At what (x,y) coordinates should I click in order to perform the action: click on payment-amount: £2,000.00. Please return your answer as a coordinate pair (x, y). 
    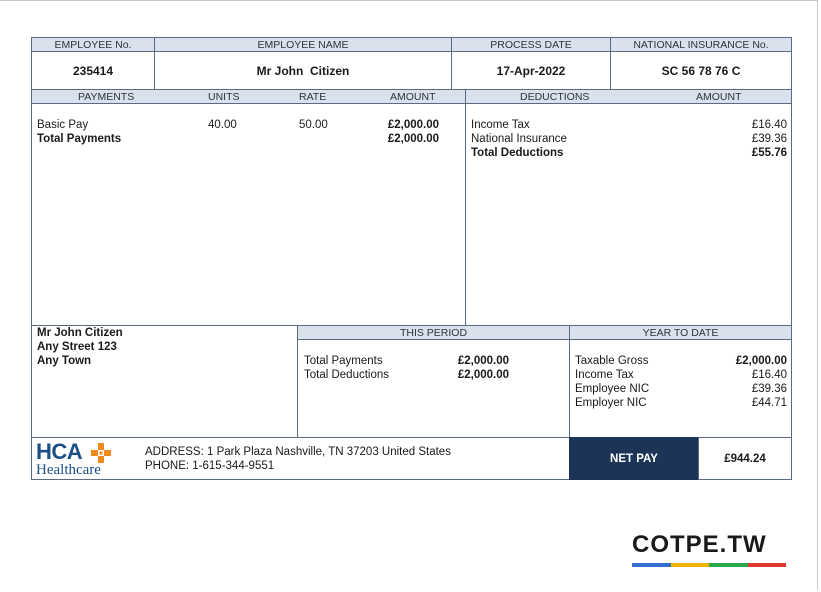
    Looking at the image, I should click on (413, 125).